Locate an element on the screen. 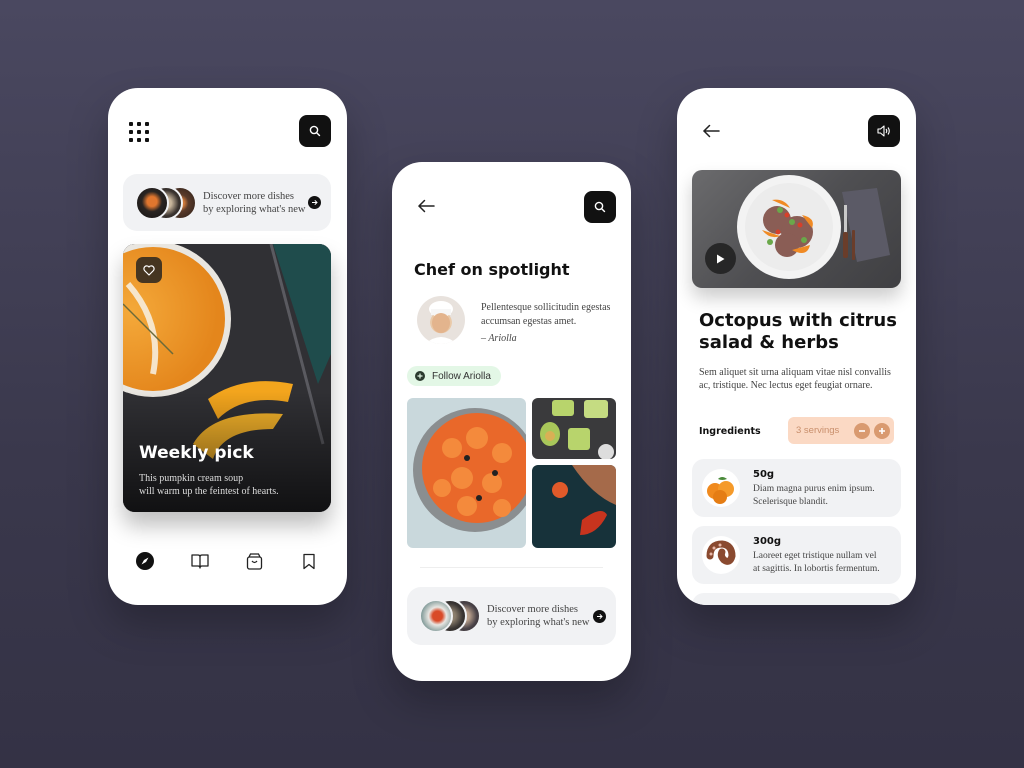  weekly-desc-line1: This pumpkin cream soup is located at coordinates (191, 478).